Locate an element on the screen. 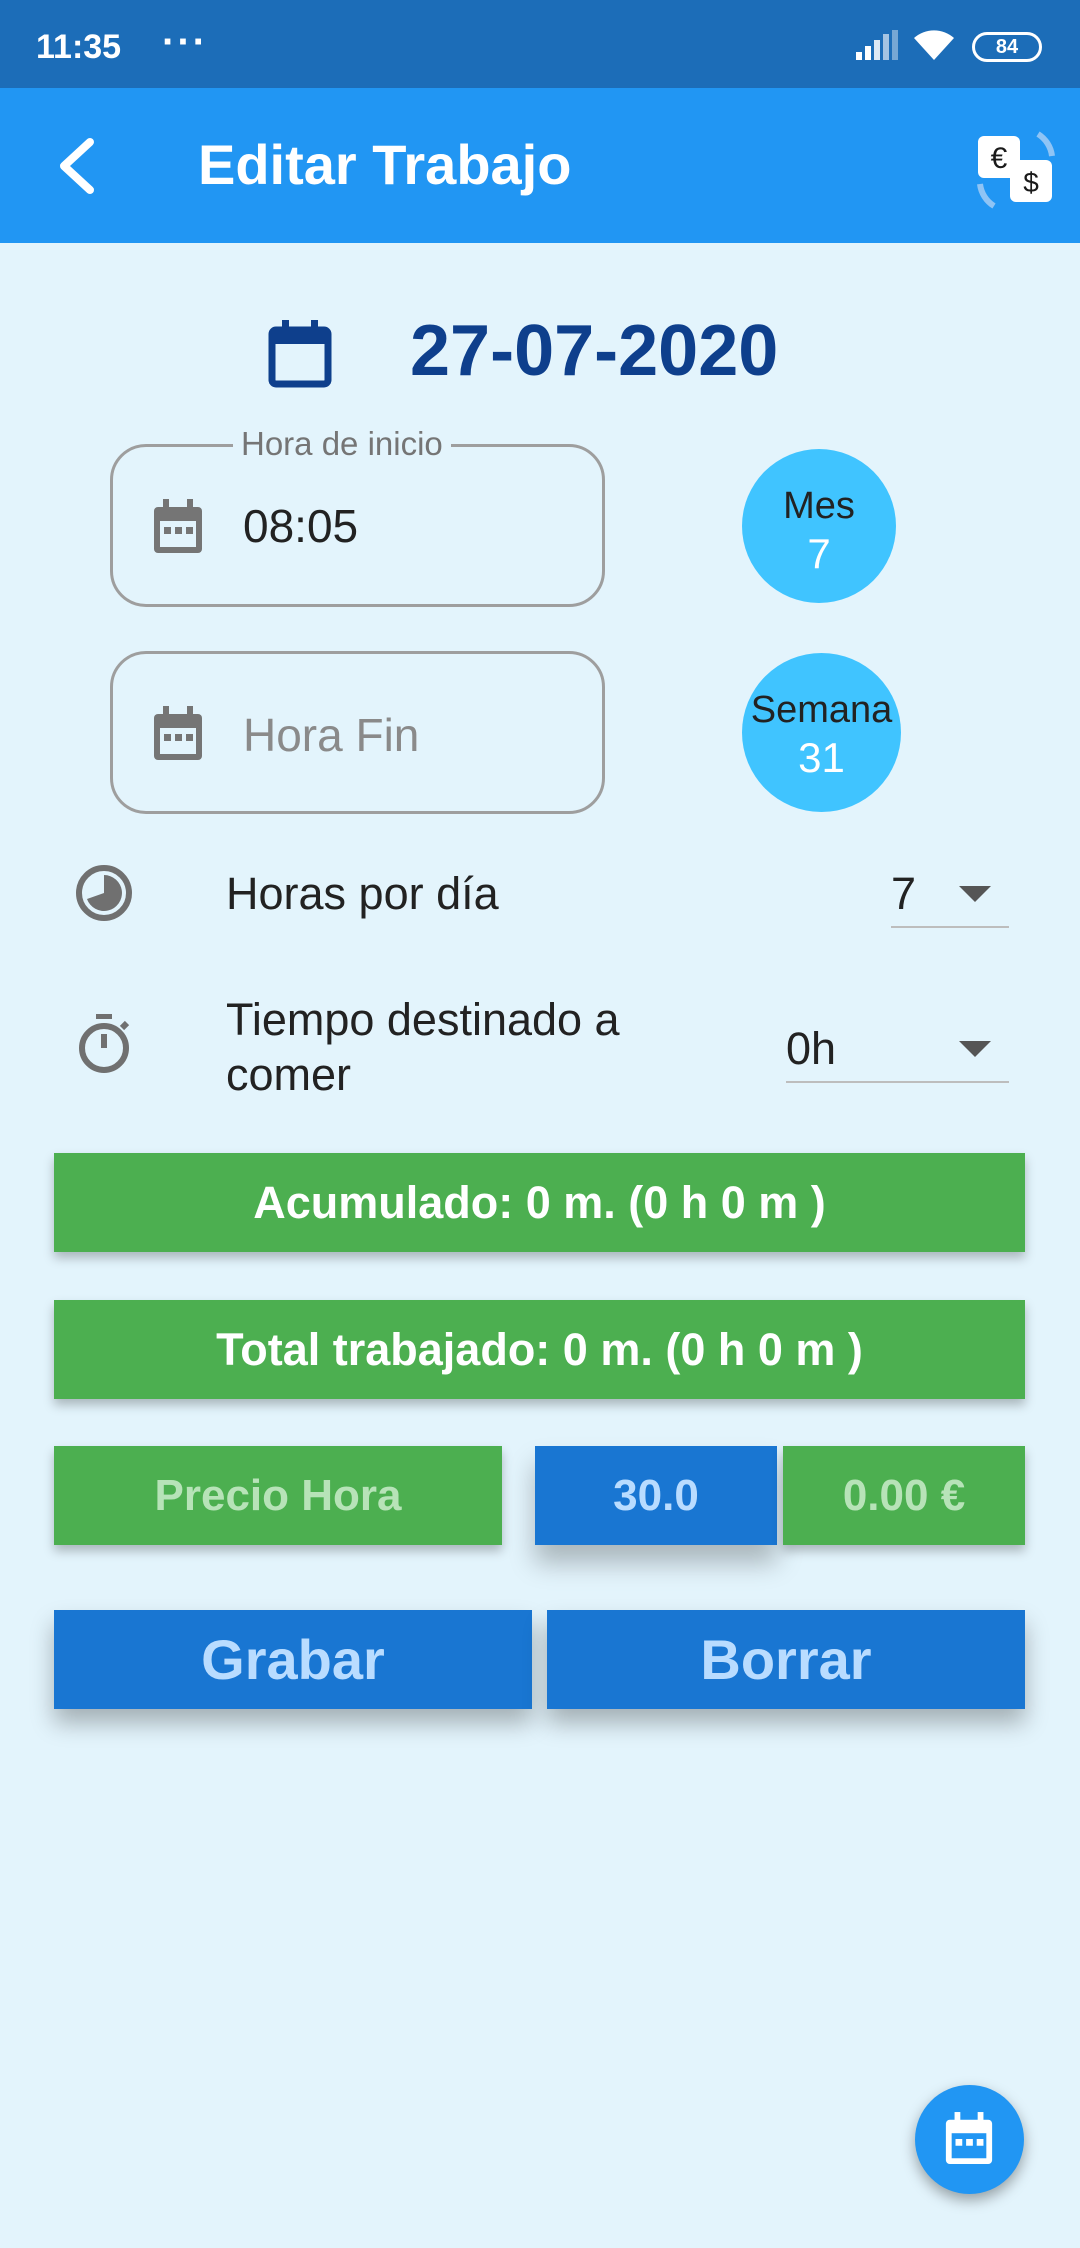 The width and height of the screenshot is (1080, 2248). start-time-label: Hora de inicio is located at coordinates (342, 444).